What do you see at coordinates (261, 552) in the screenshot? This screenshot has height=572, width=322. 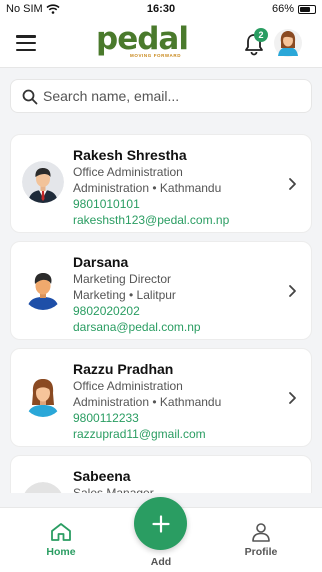 I see `nav-profile-label: Profile` at bounding box center [261, 552].